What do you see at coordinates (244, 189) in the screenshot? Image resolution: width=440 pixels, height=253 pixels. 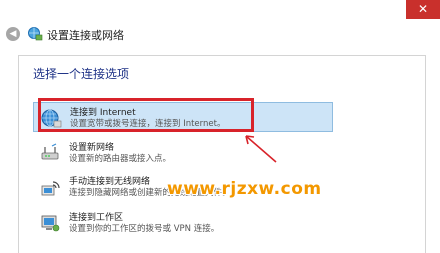 I see `watermark-text: www.rjzxw.com` at bounding box center [244, 189].